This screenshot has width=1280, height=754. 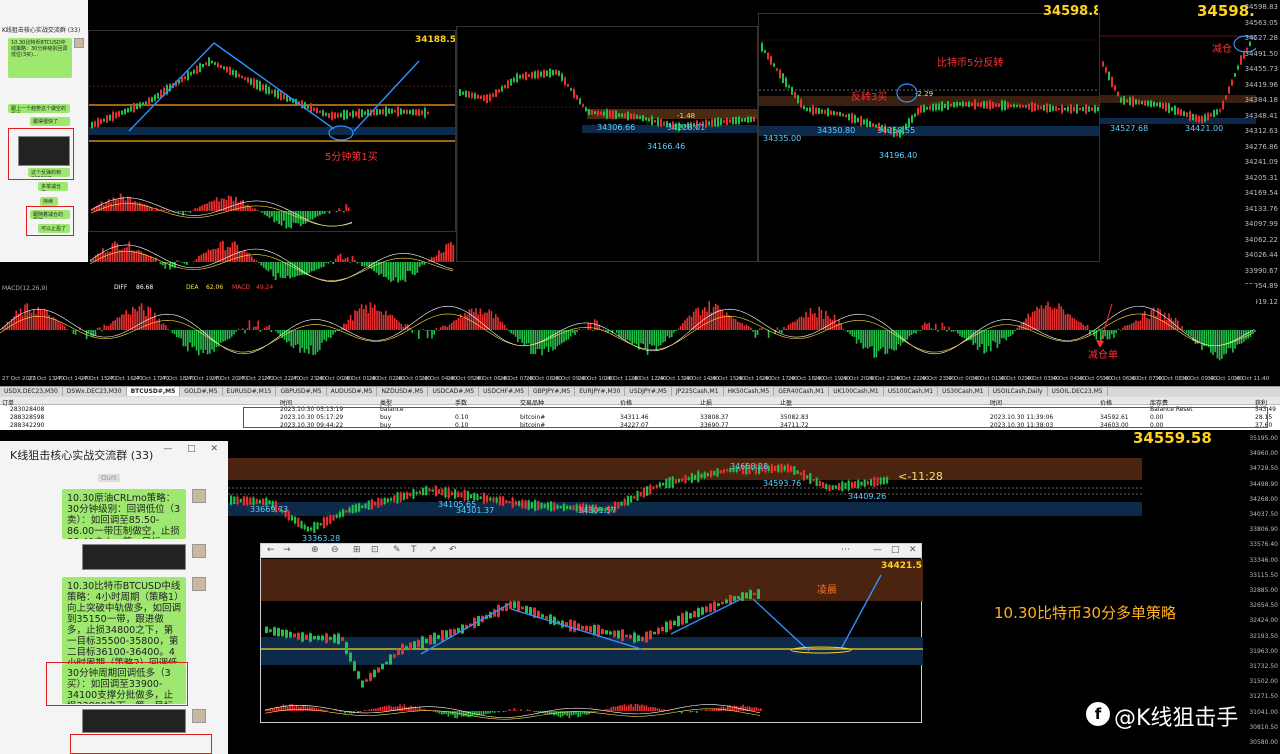 What do you see at coordinates (199, 551) in the screenshot?
I see `avatar` at bounding box center [199, 551].